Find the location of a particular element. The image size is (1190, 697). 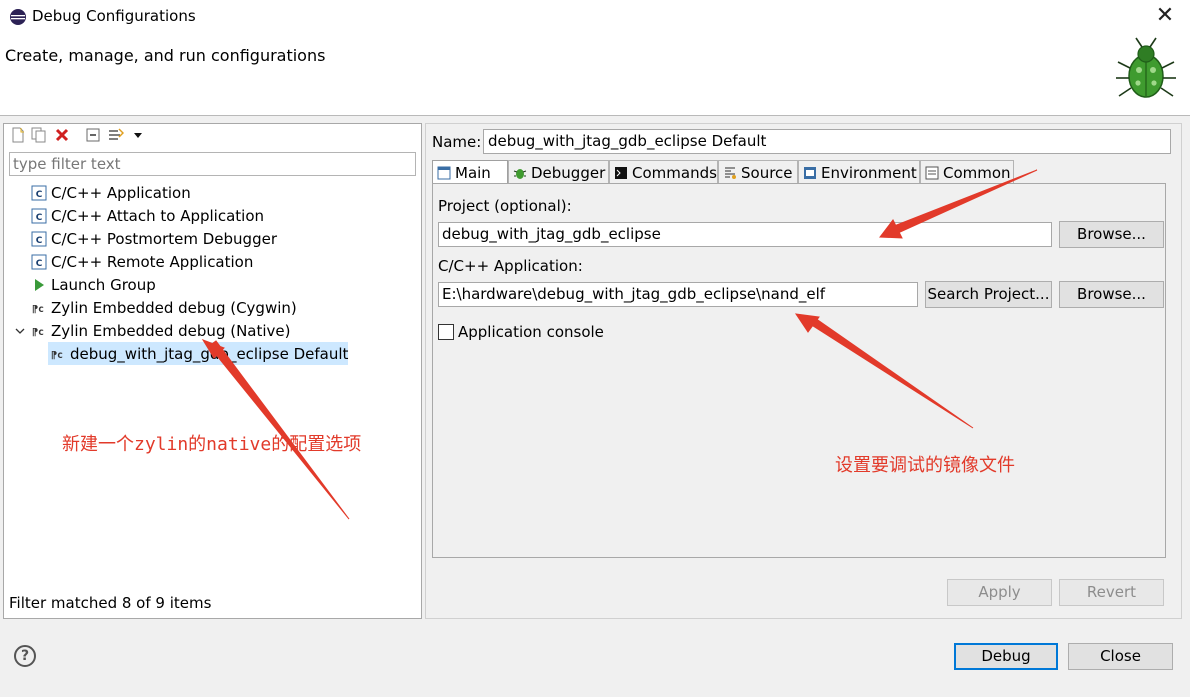

tree-item-zylin-native: ⁋c Zylin Embedded debug (Native) is located at coordinates (152, 330).